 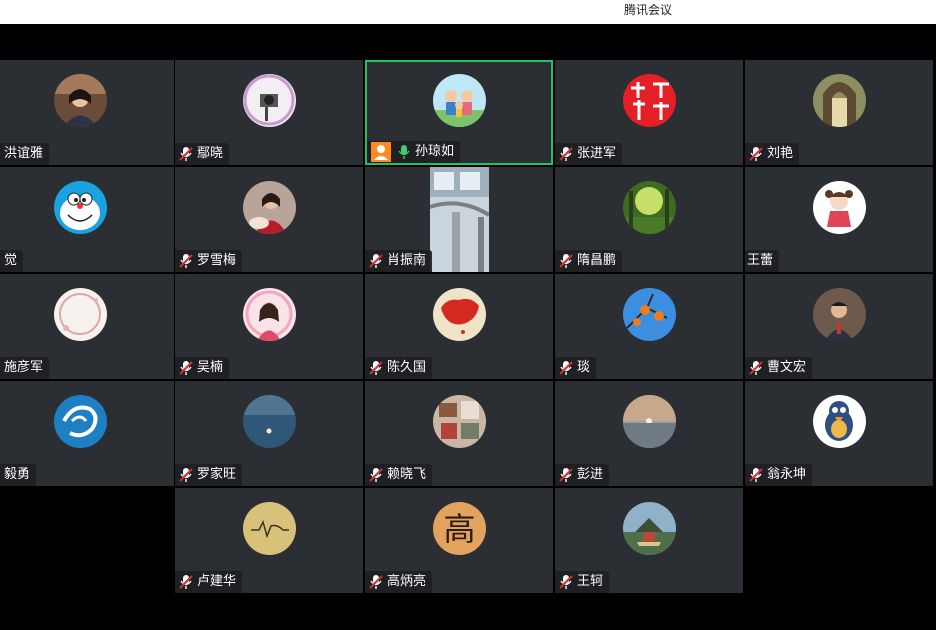 I want to click on name-bar: 施彦军, so click(x=25, y=368).